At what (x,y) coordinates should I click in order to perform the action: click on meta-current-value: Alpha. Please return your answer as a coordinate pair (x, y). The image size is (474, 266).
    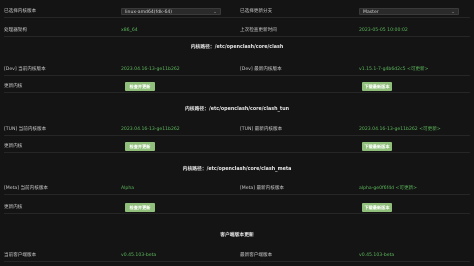
    Looking at the image, I should click on (128, 188).